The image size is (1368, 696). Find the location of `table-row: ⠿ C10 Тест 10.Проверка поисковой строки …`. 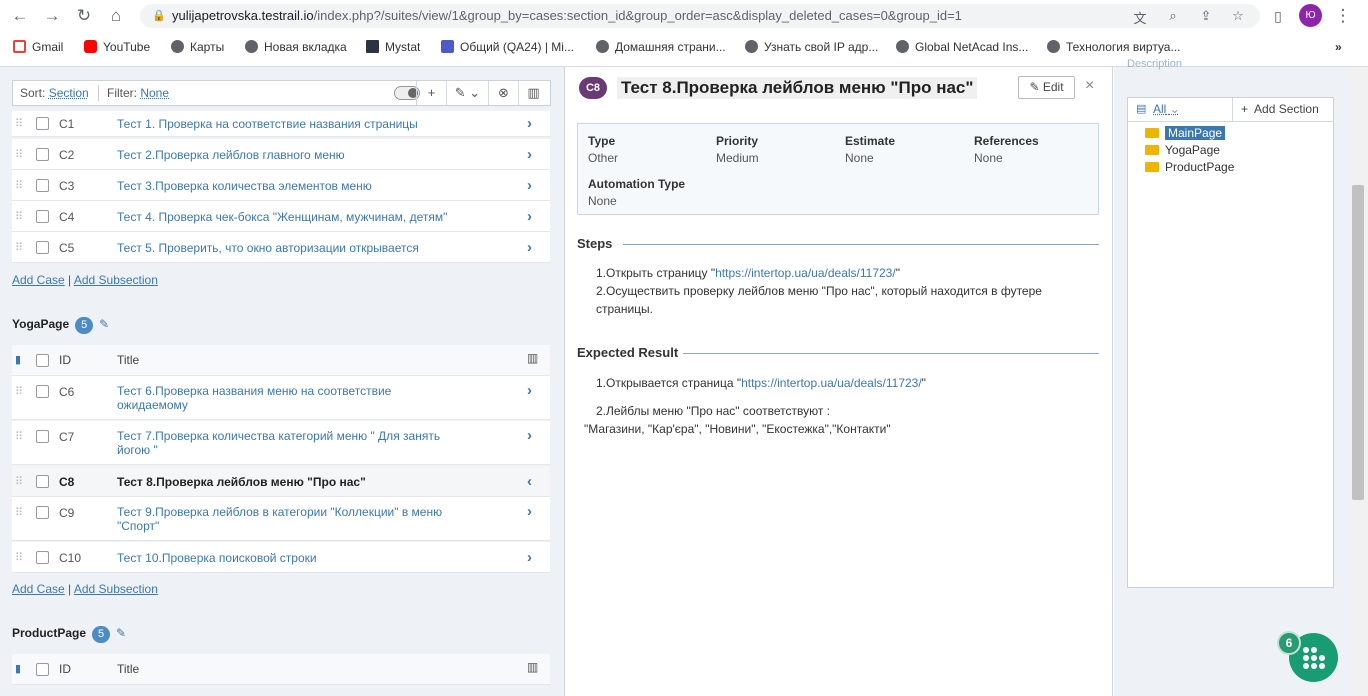

table-row: ⠿ C10 Тест 10.Проверка поисковой строки … is located at coordinates (281, 557).